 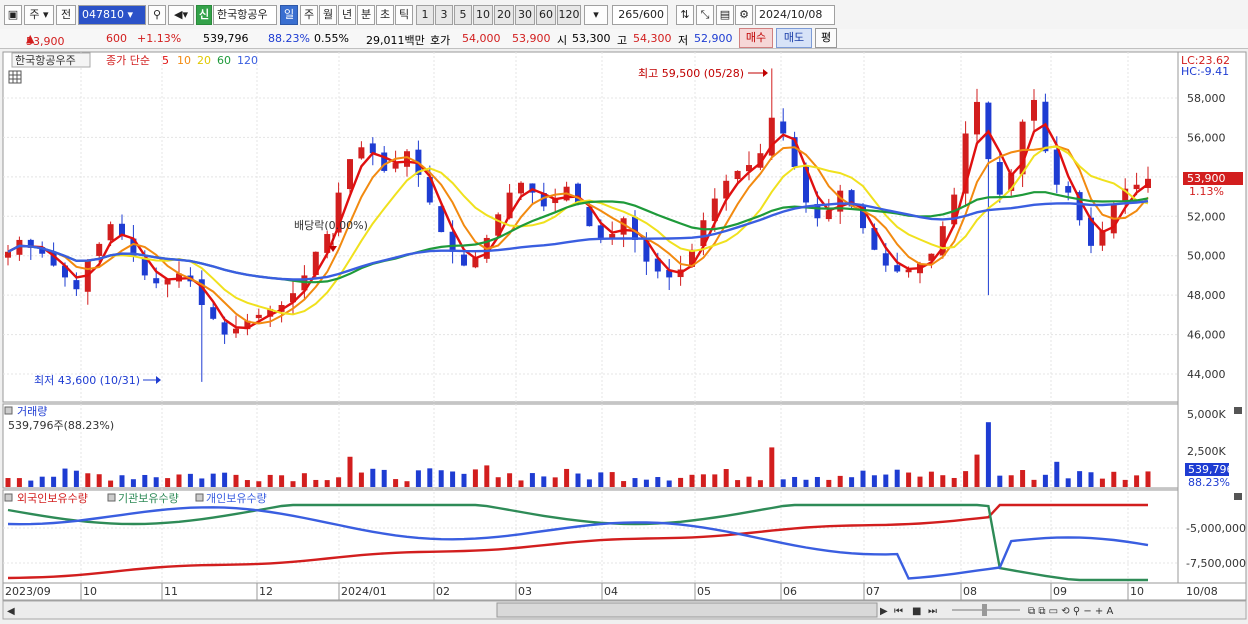 I want to click on period-day: 일, so click(x=289, y=15).